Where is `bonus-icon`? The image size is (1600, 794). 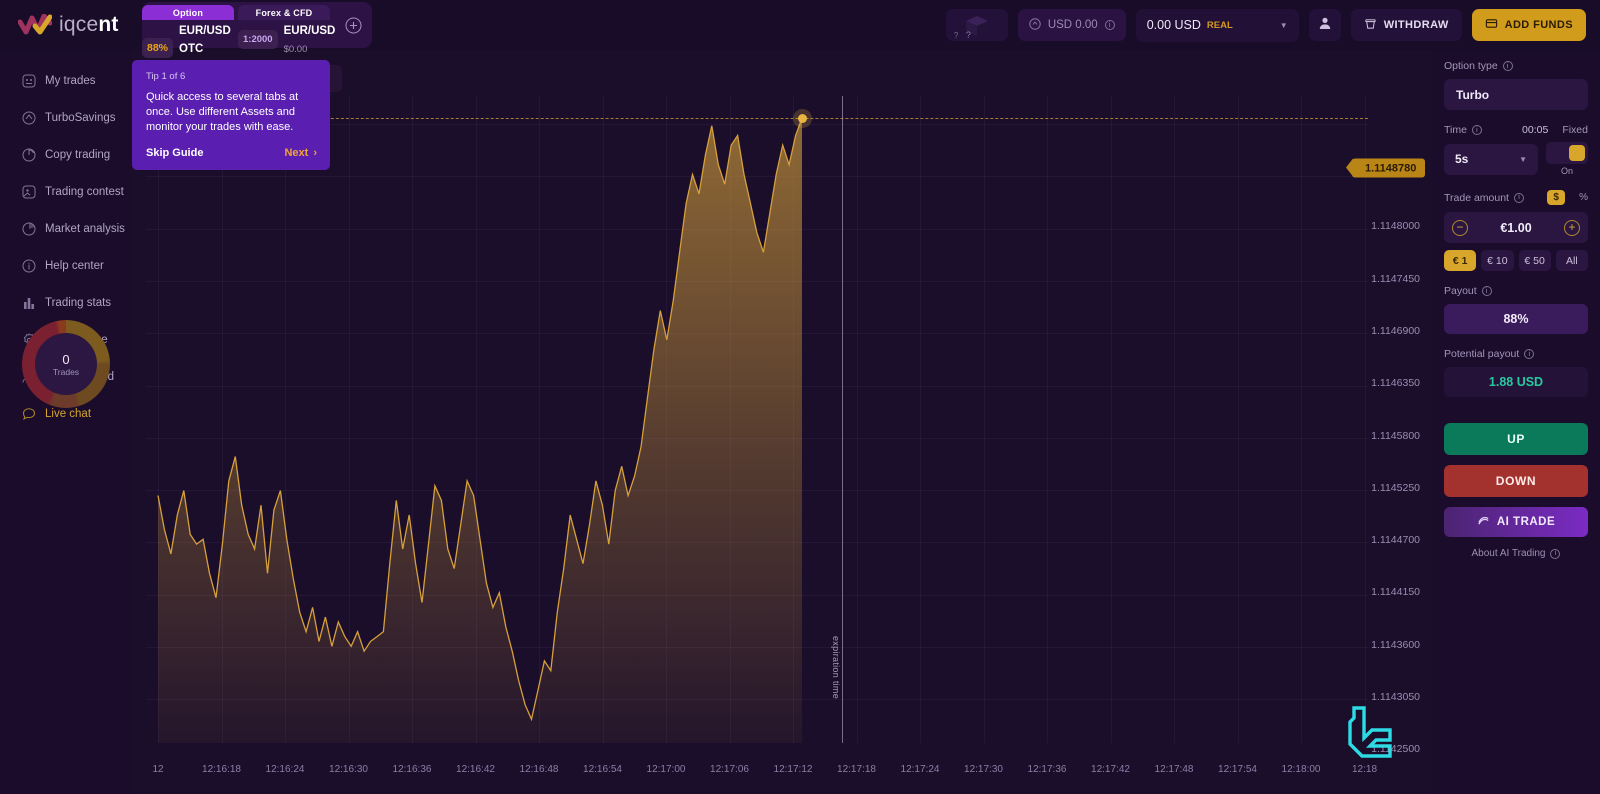
bonus-icon is located at coordinates (1035, 25).